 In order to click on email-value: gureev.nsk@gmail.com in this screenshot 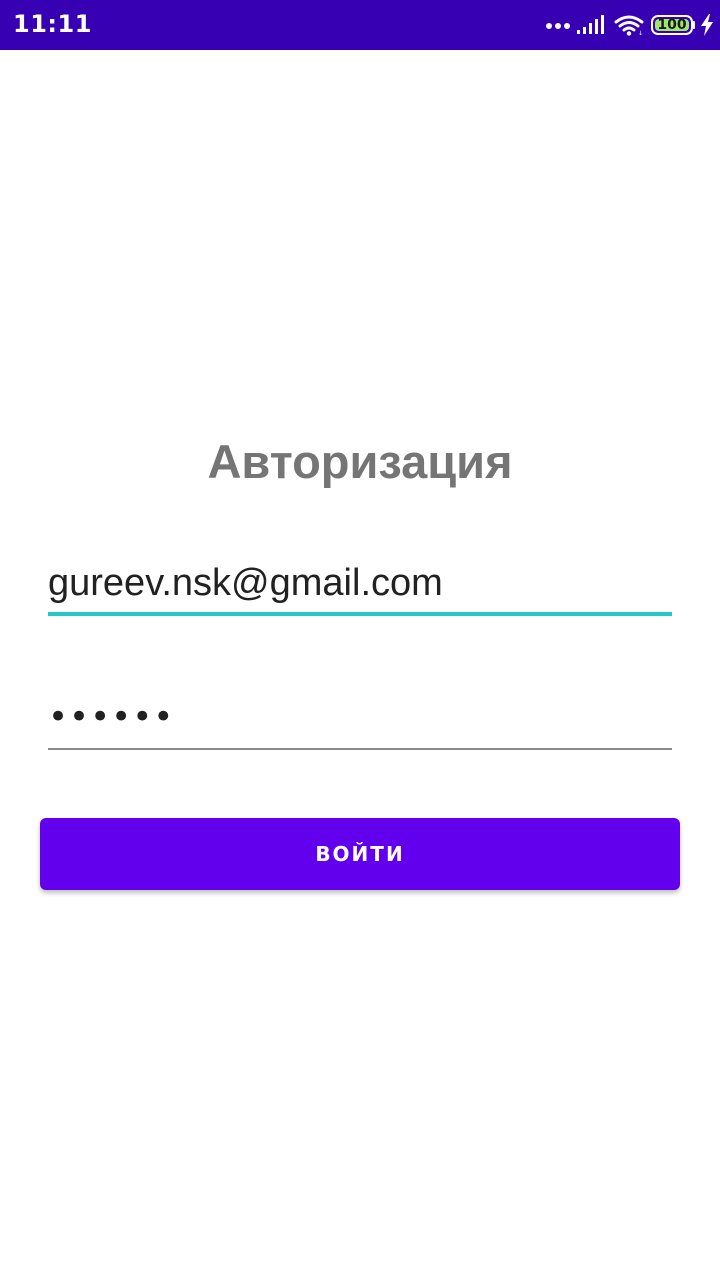, I will do `click(360, 583)`.